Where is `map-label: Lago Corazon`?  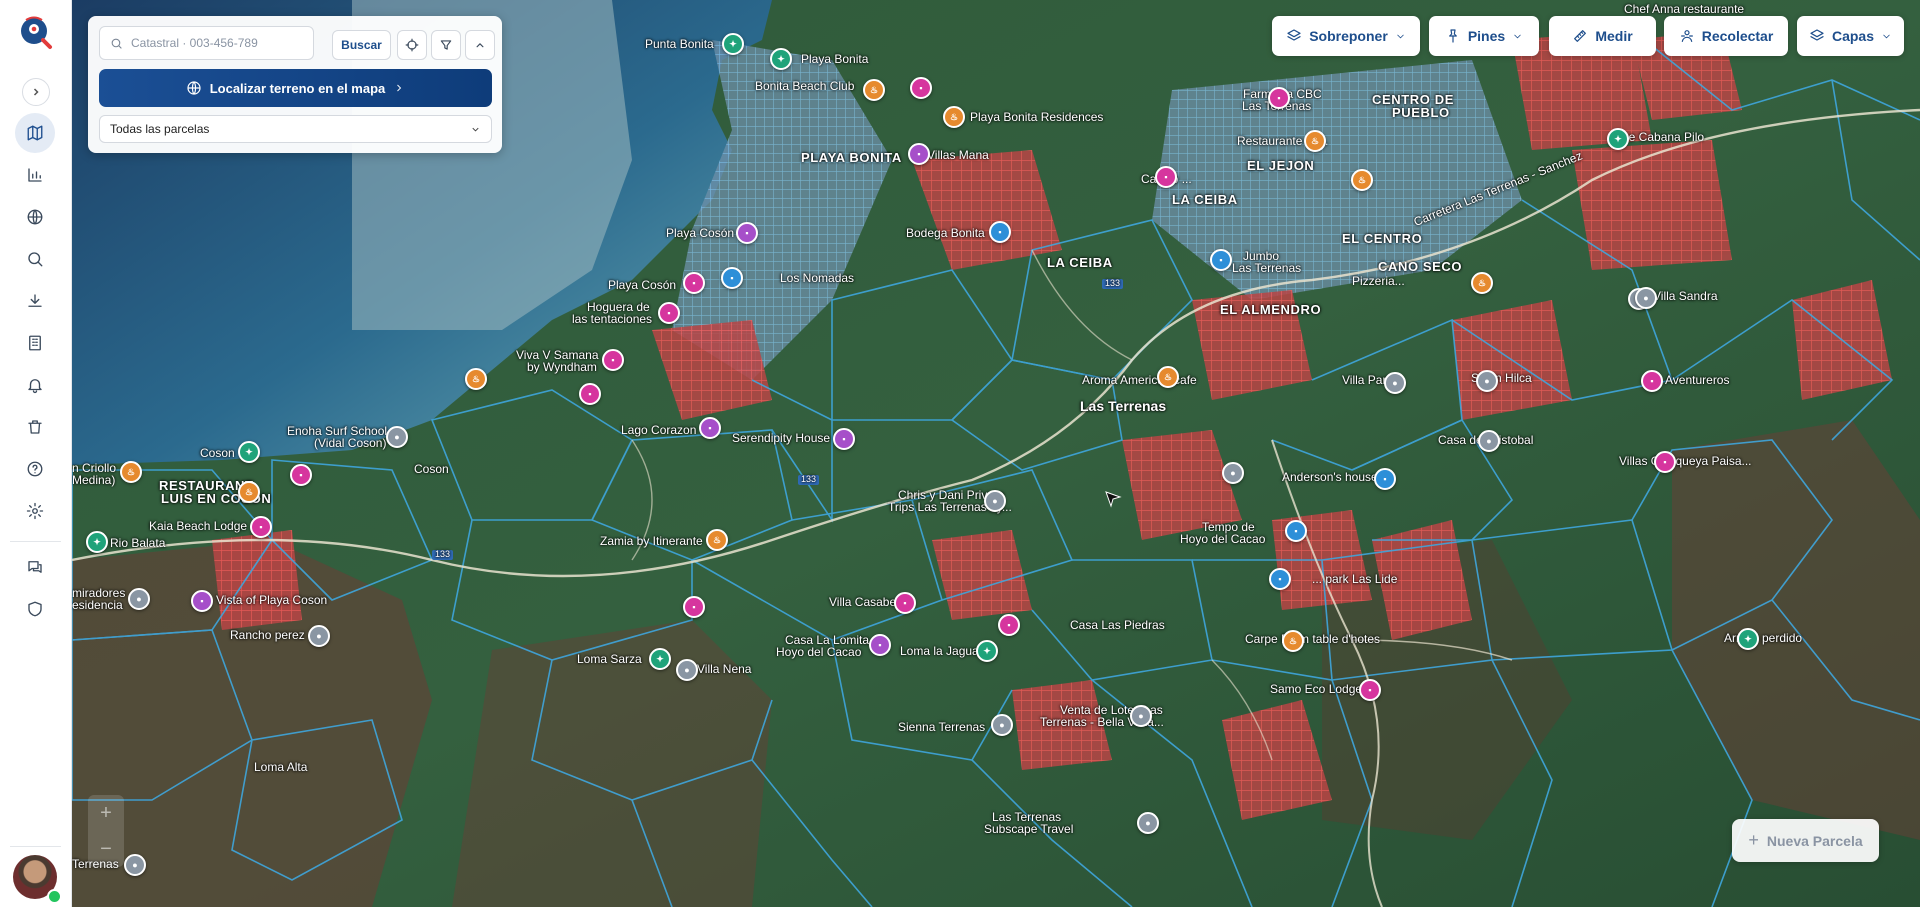 map-label: Lago Corazon is located at coordinates (659, 430).